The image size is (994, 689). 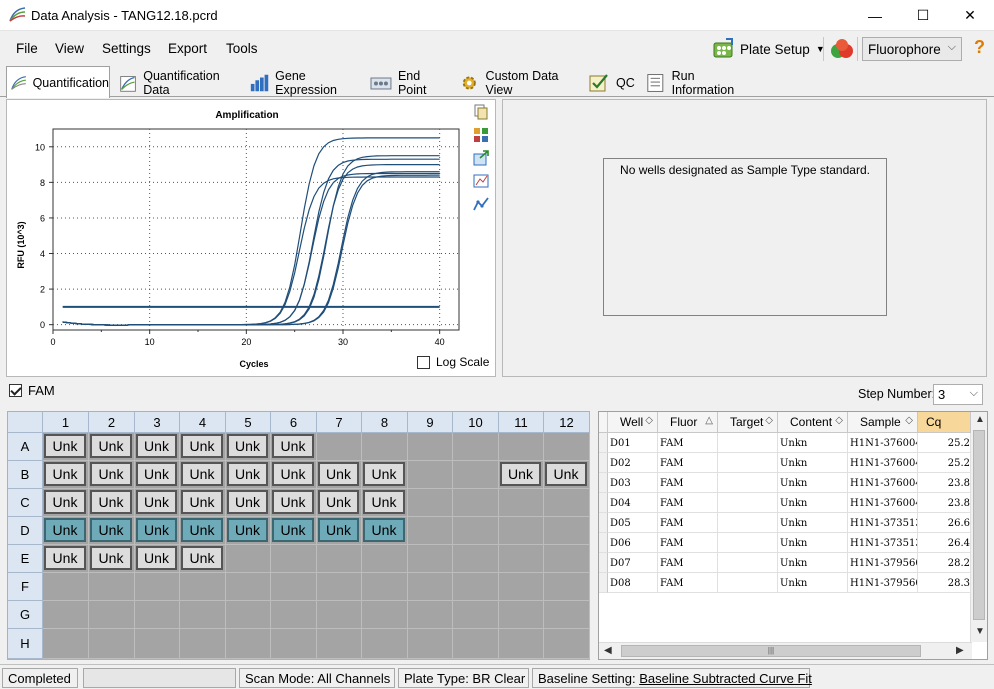 I want to click on fam-checkbox, so click(x=15, y=390).